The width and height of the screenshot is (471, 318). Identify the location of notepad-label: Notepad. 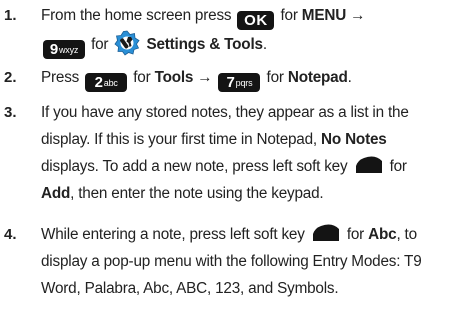
(317, 77).